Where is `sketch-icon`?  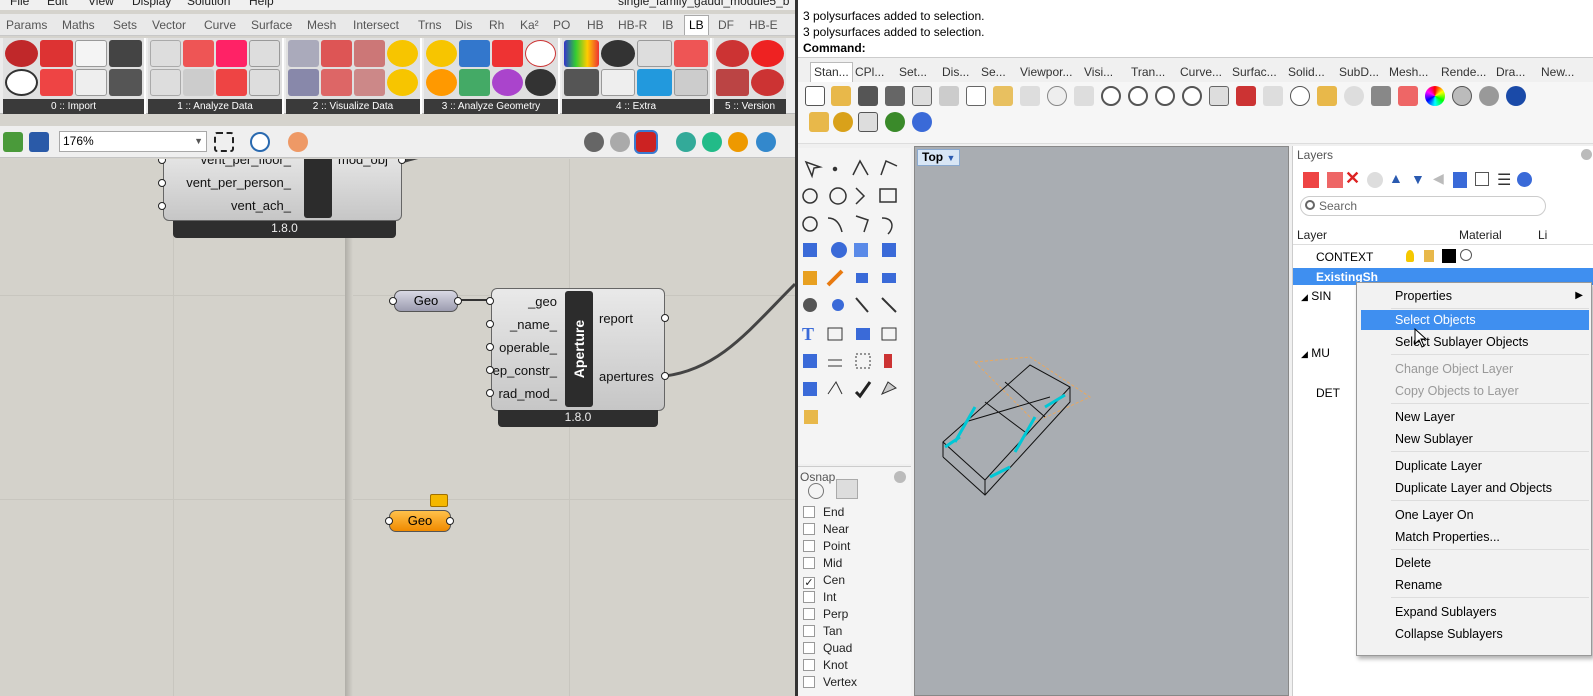 sketch-icon is located at coordinates (298, 142).